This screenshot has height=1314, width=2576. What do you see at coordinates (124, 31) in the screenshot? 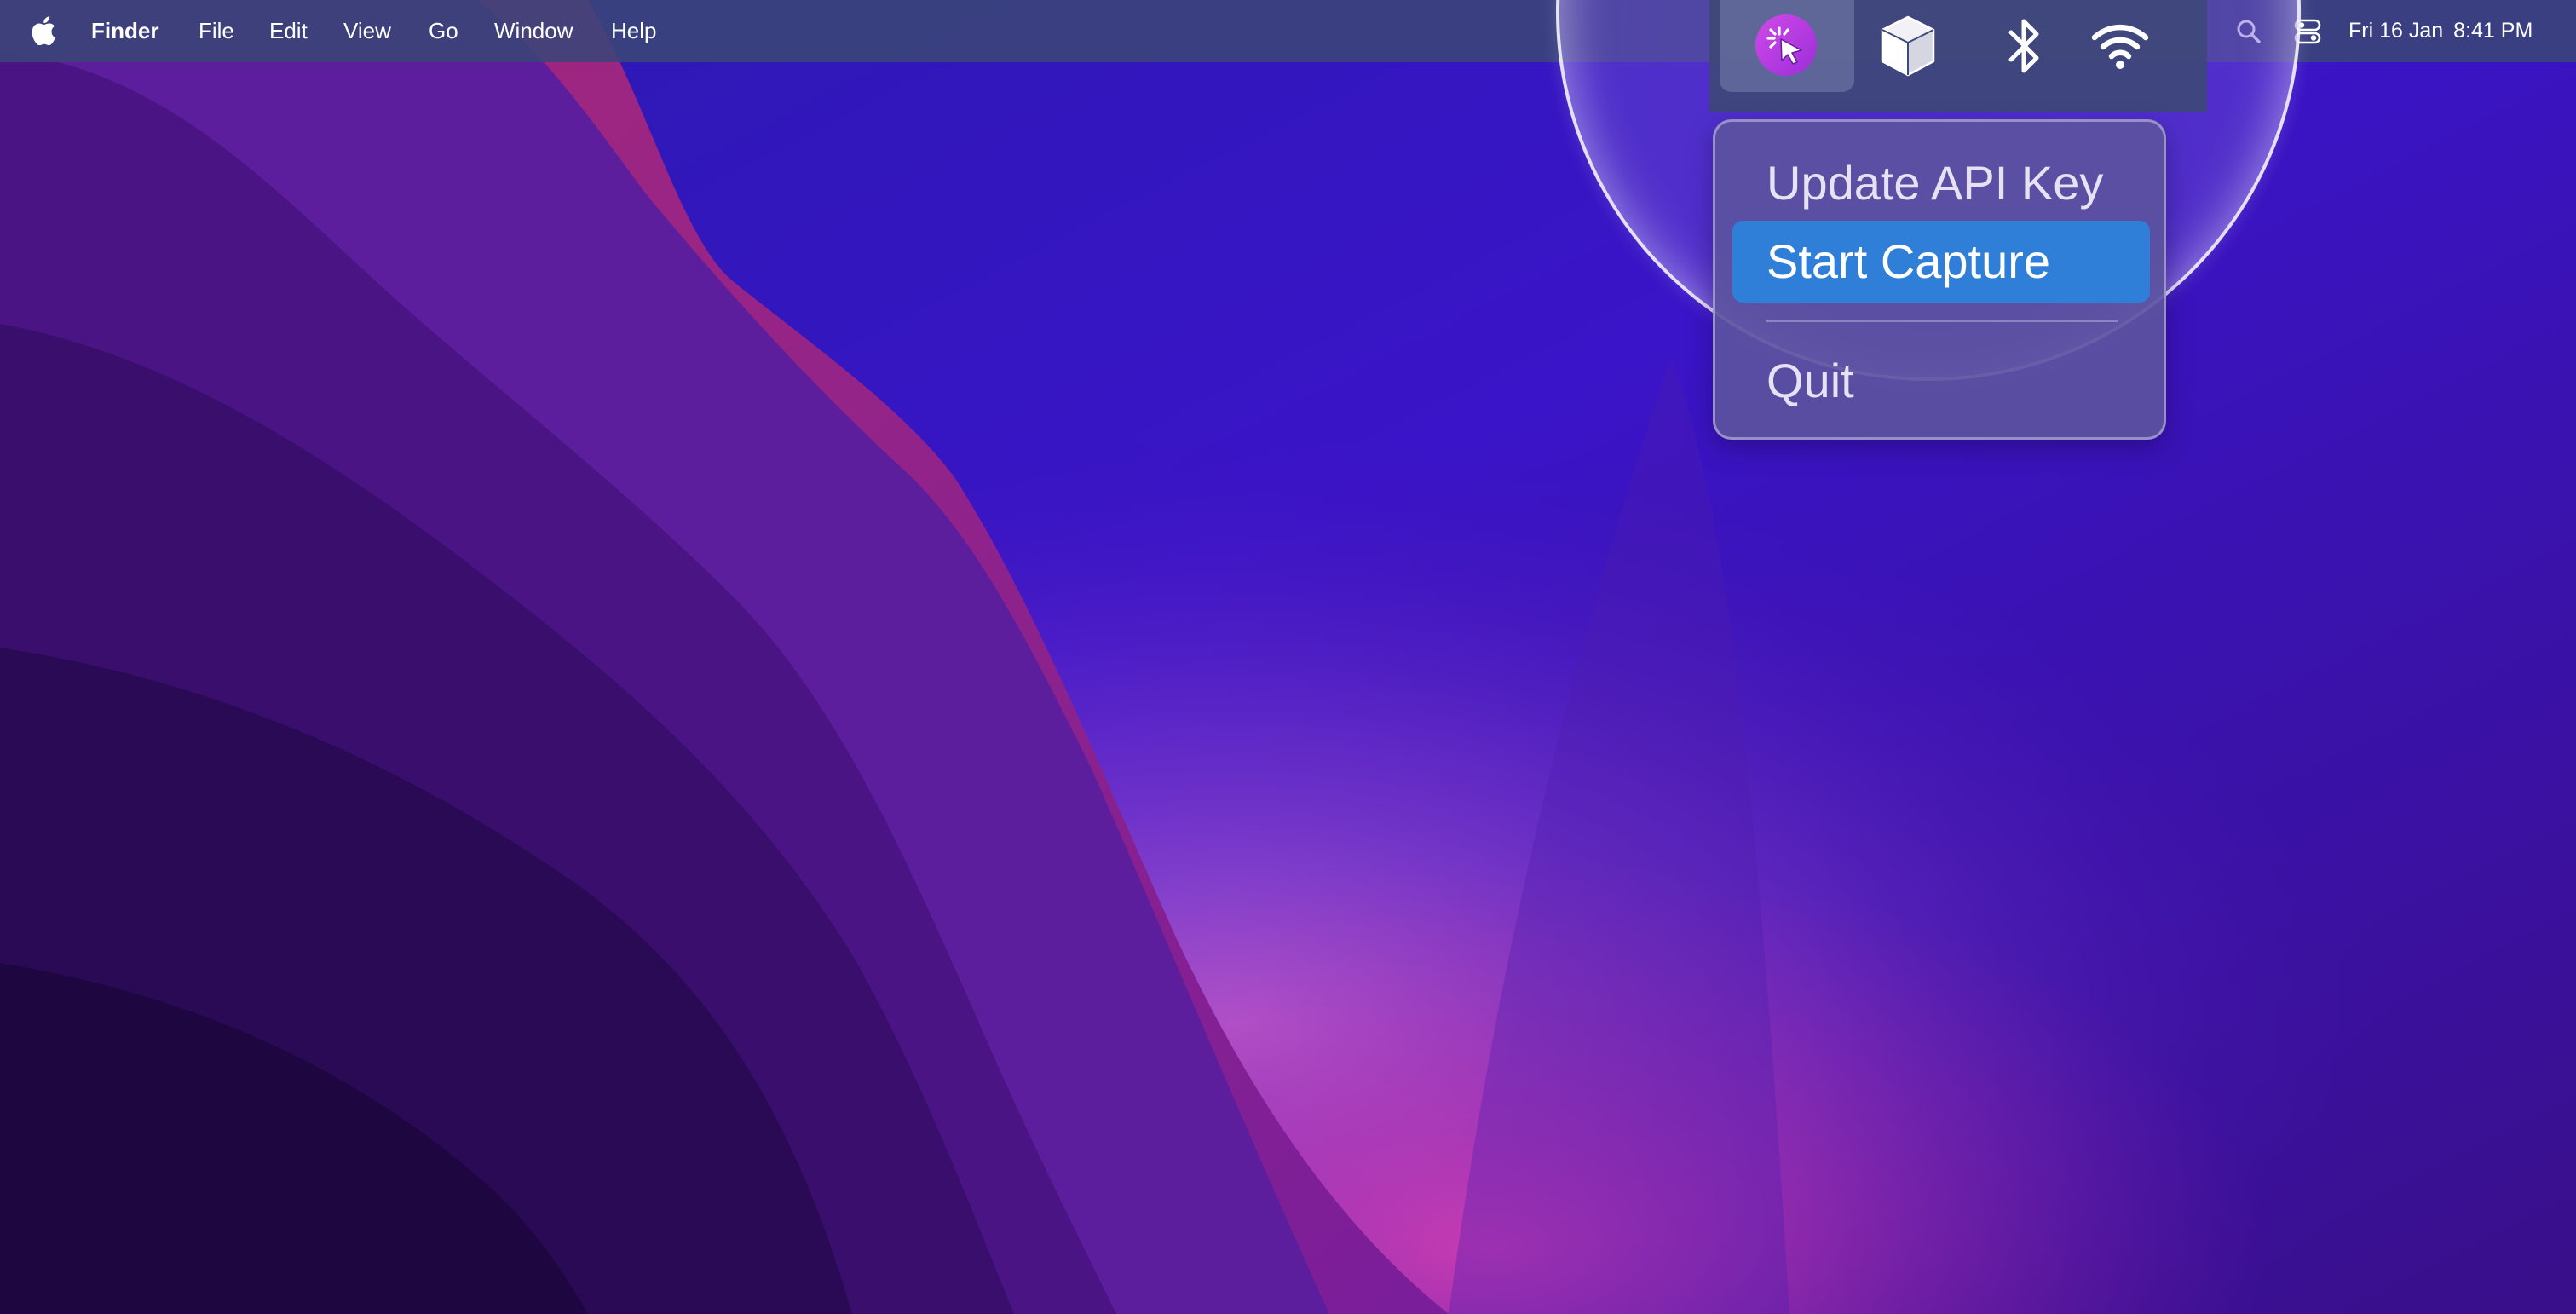
I see `menu-finder: Finder` at bounding box center [124, 31].